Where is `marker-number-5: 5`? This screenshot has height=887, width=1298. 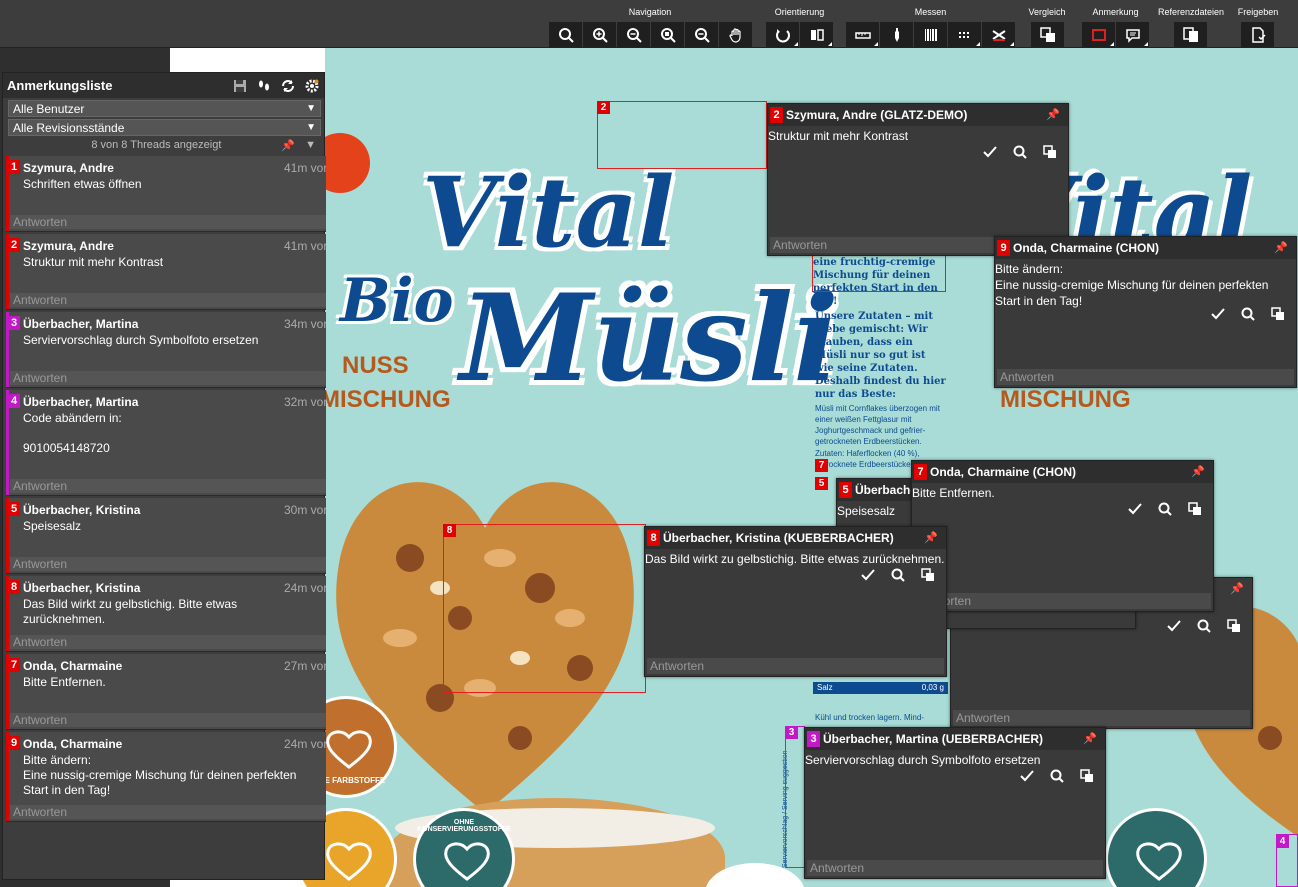
marker-number-5: 5 is located at coordinates (821, 483).